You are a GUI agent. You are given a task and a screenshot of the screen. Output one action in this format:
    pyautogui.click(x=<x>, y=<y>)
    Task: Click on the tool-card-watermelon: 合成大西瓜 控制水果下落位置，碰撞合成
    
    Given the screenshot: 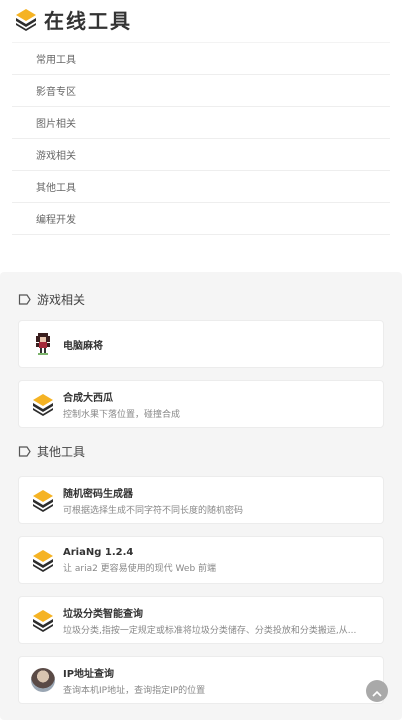 What is the action you would take?
    pyautogui.click(x=201, y=404)
    